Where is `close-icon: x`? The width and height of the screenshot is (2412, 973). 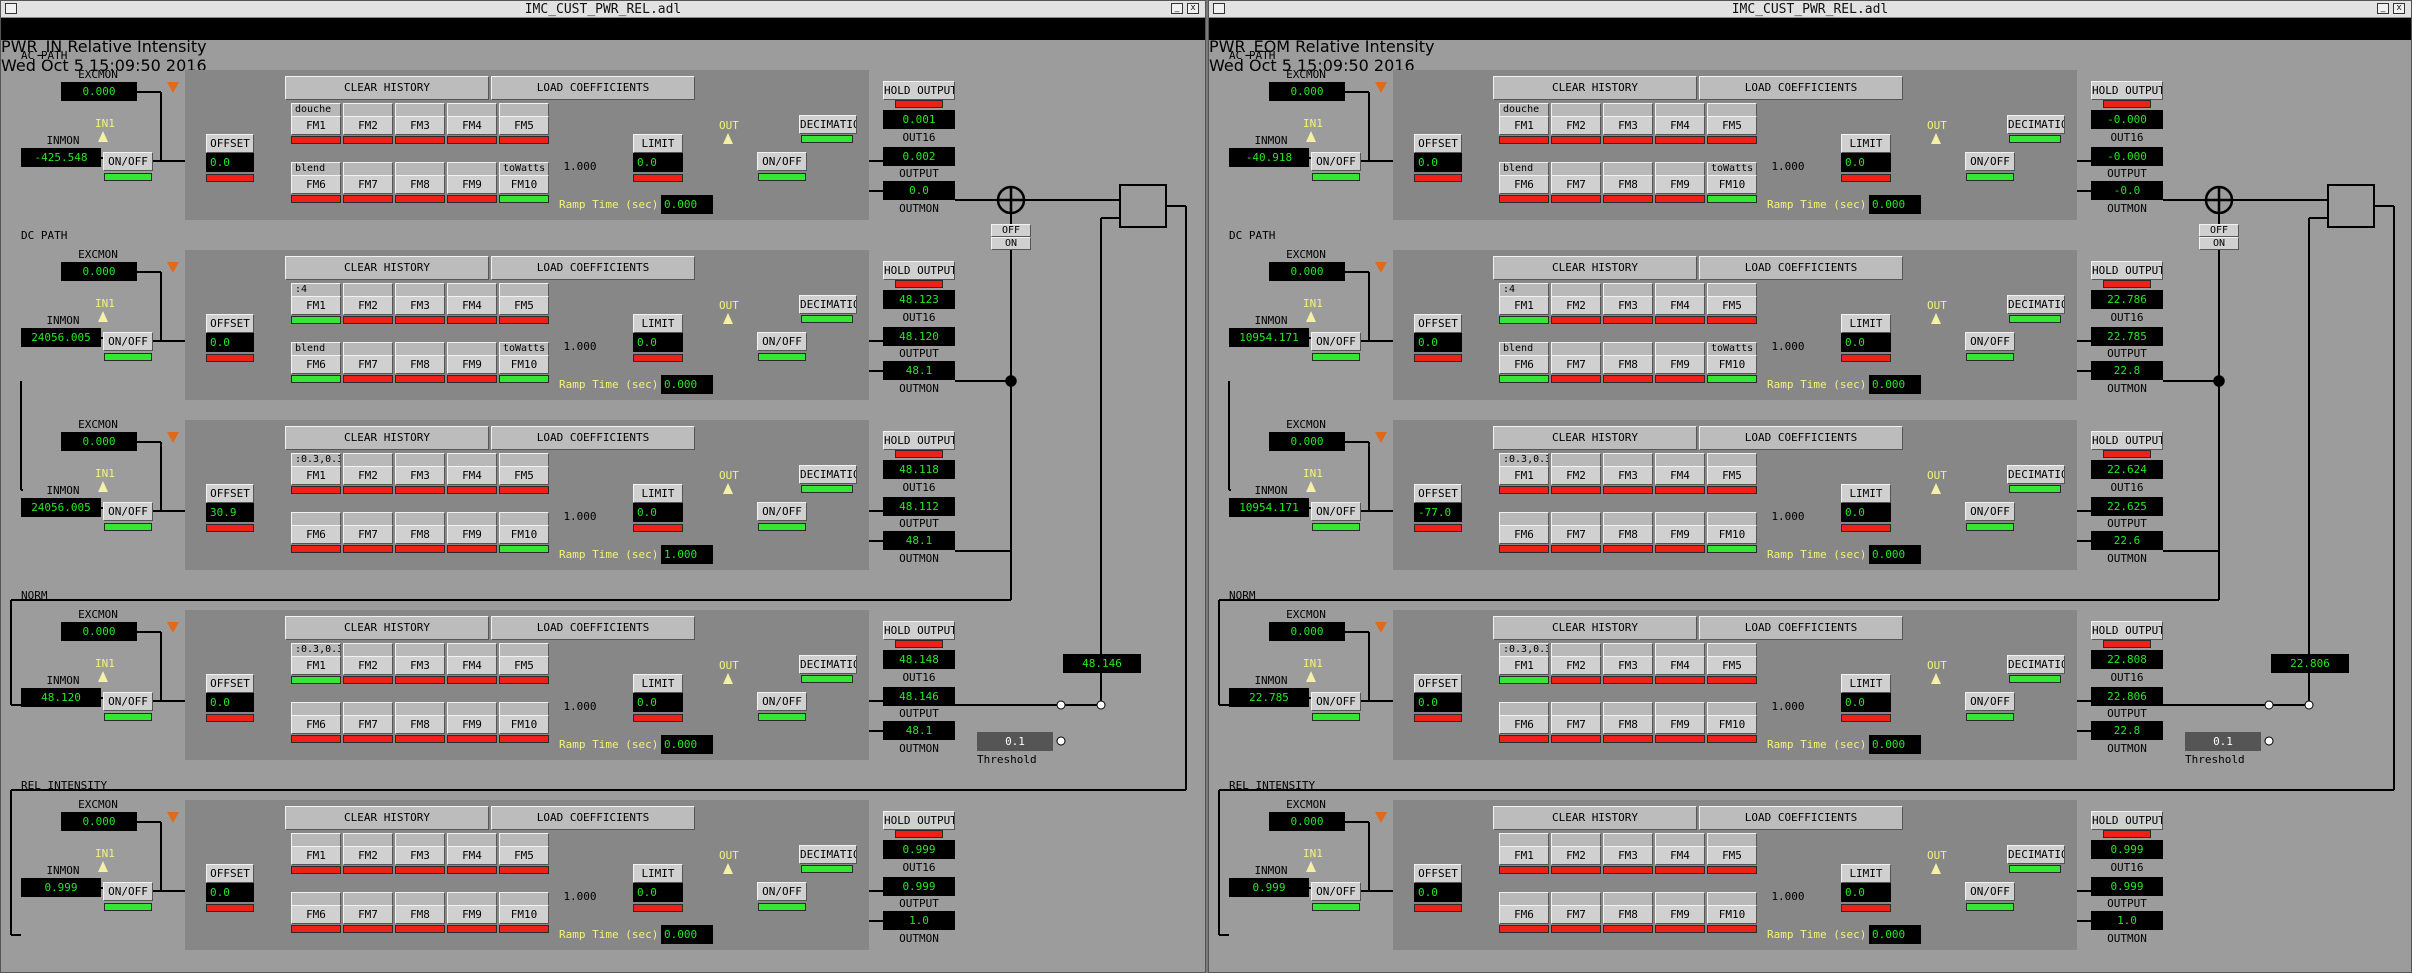 close-icon: x is located at coordinates (1193, 8).